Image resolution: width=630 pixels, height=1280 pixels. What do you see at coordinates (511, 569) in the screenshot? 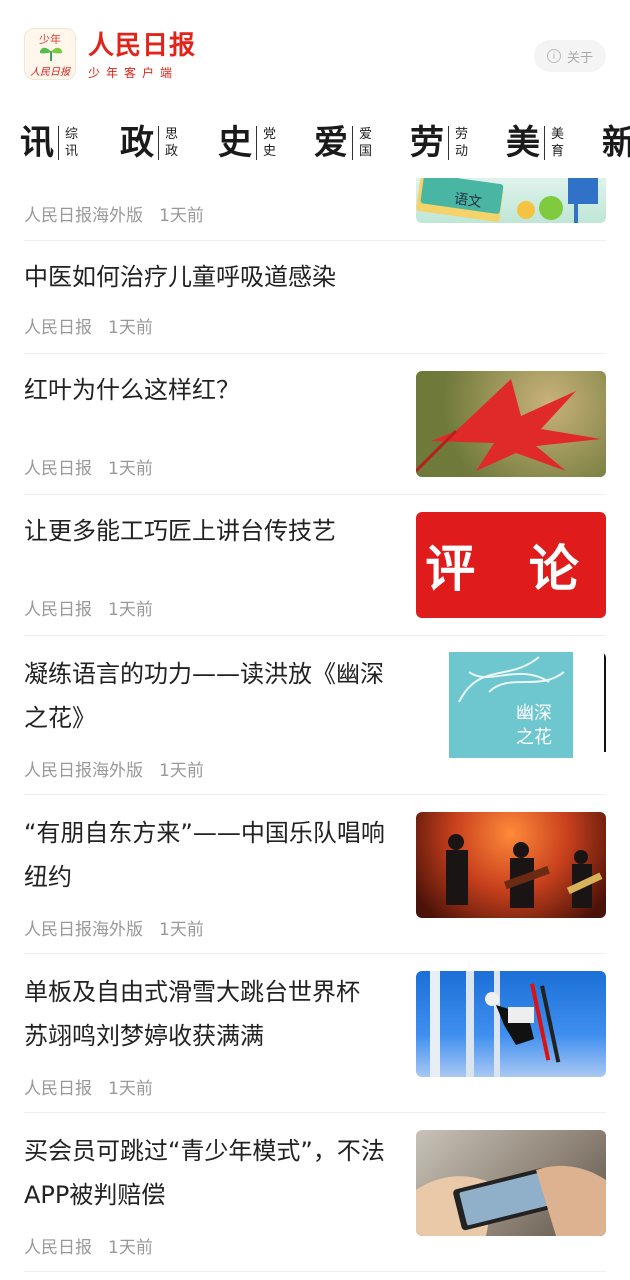
I see `thumb-label: 评 论` at bounding box center [511, 569].